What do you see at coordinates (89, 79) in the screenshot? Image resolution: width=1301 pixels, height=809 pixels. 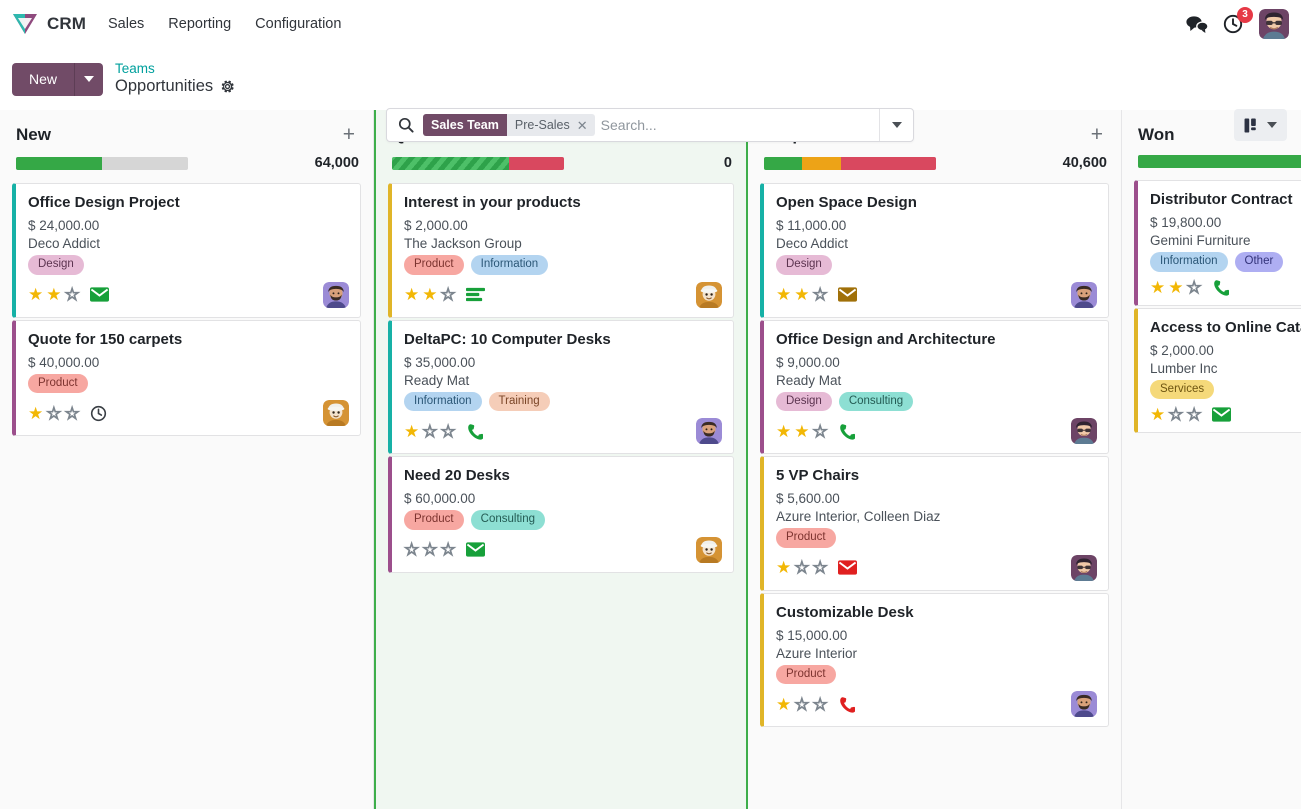 I see `new-dropdown-button` at bounding box center [89, 79].